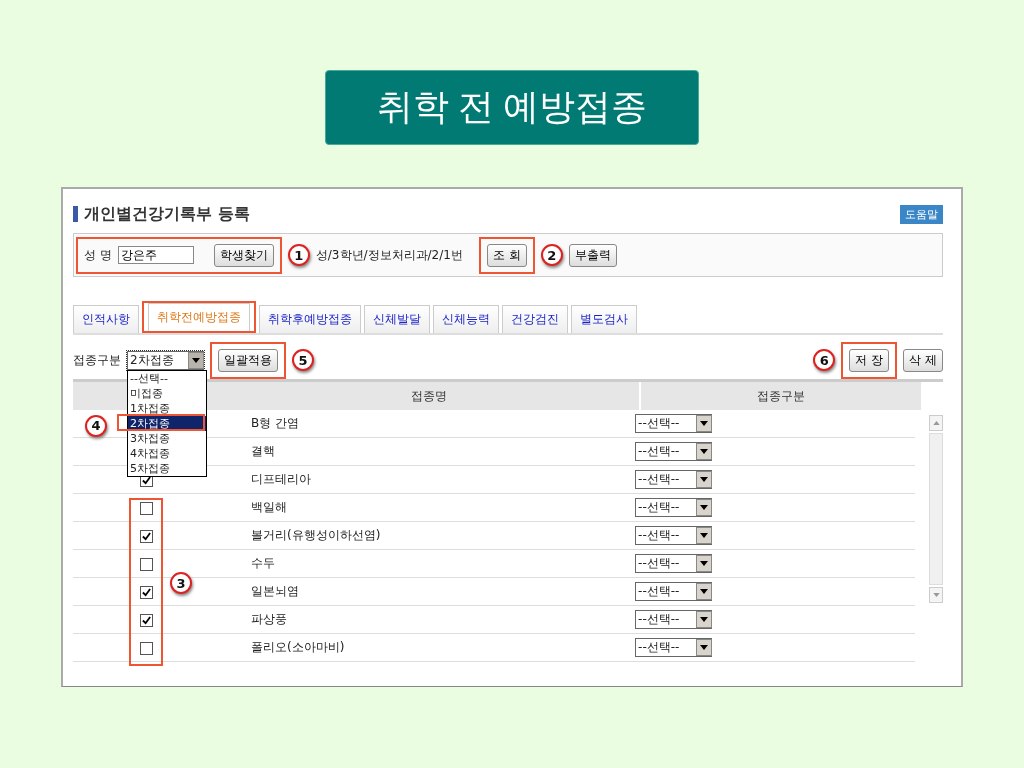  I want to click on header-cell: 접종구분, so click(780, 396).